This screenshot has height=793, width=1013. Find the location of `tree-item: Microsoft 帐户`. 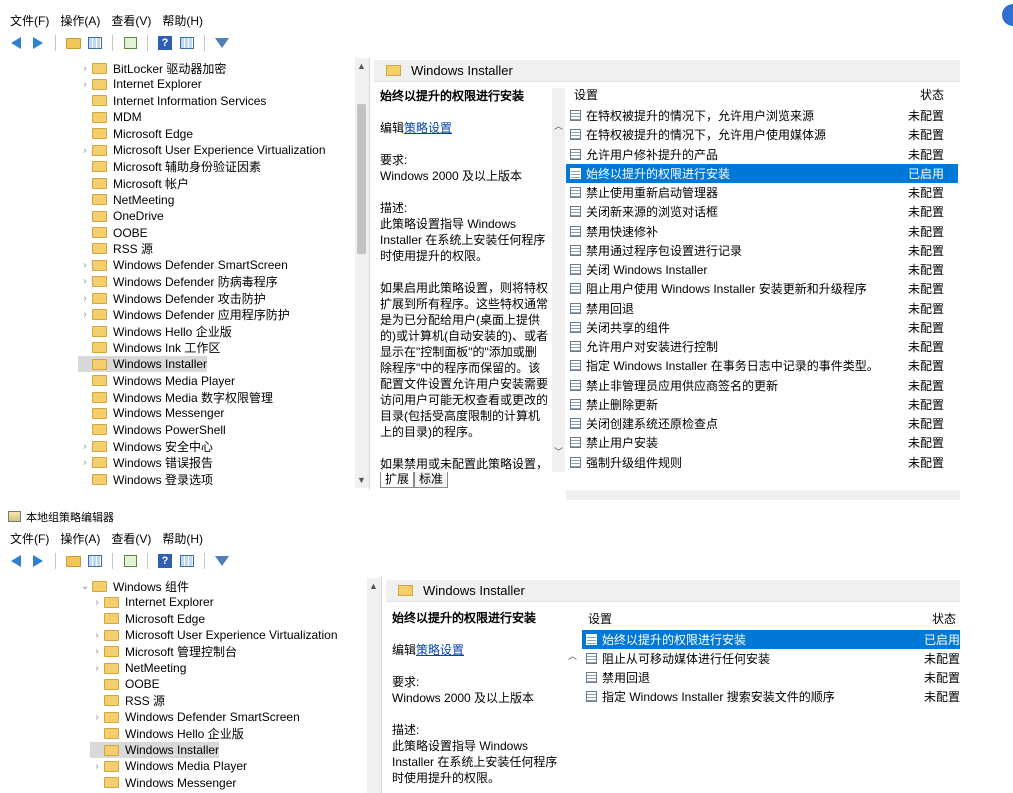

tree-item: Microsoft 帐户 is located at coordinates (133, 183).